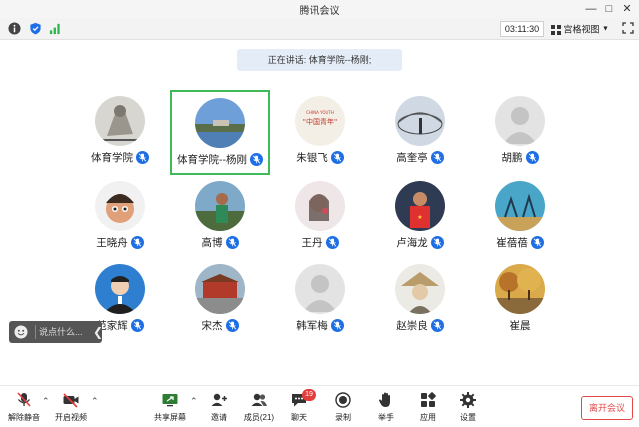  What do you see at coordinates (71, 417) in the screenshot?
I see `start-video-label: 开启视频` at bounding box center [71, 417].